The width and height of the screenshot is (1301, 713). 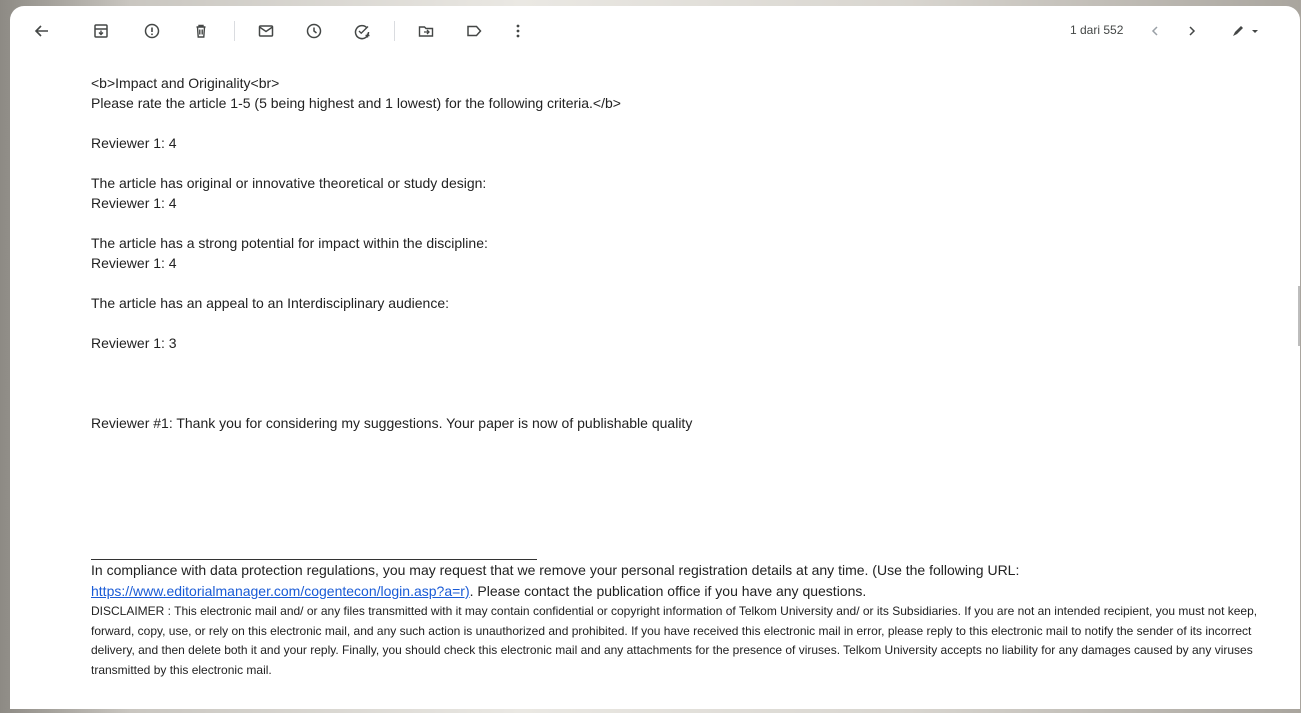 What do you see at coordinates (152, 31) in the screenshot?
I see `report-spam-icon` at bounding box center [152, 31].